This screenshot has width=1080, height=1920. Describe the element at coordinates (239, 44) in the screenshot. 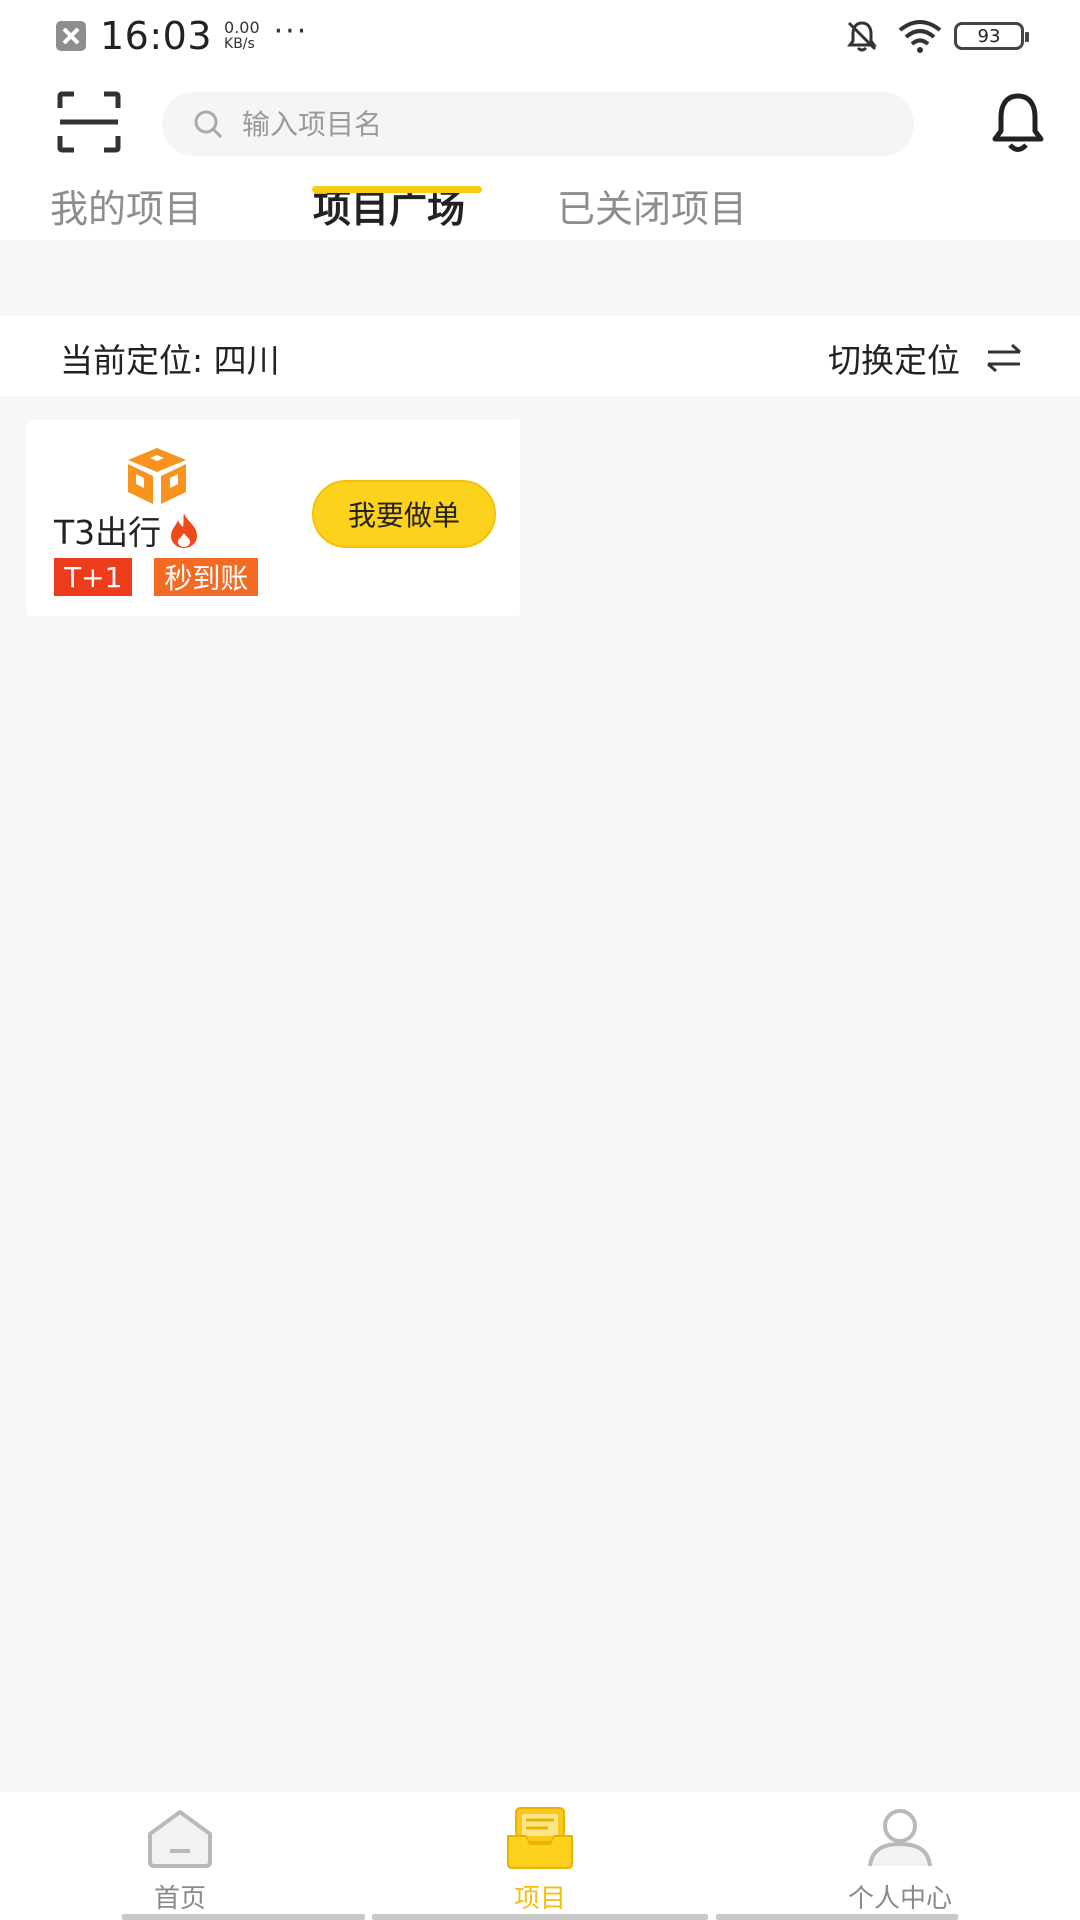

I see `network-speed-unit: KB/s` at that location.